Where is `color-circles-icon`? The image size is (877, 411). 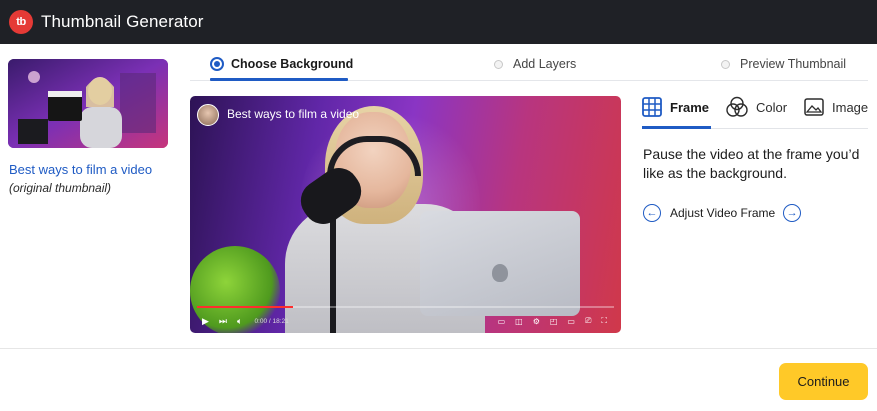
color-circles-icon is located at coordinates (737, 106).